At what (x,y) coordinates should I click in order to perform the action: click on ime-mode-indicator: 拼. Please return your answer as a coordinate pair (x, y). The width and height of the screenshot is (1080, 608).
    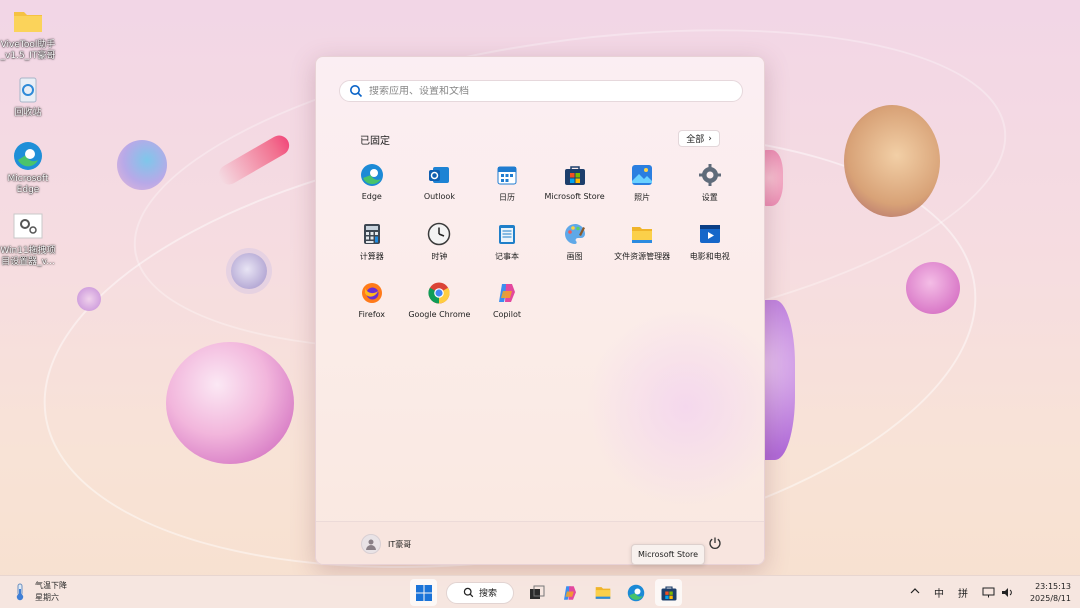
    Looking at the image, I should click on (963, 592).